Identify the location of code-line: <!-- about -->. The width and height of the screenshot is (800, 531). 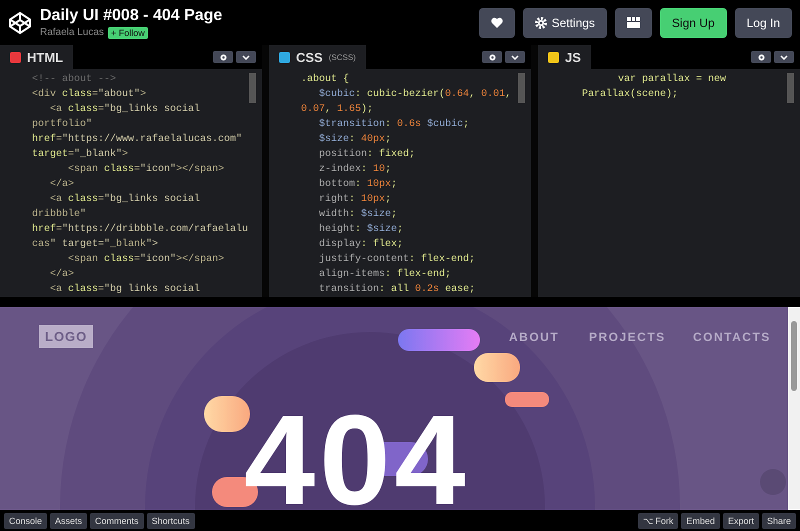
(75, 79).